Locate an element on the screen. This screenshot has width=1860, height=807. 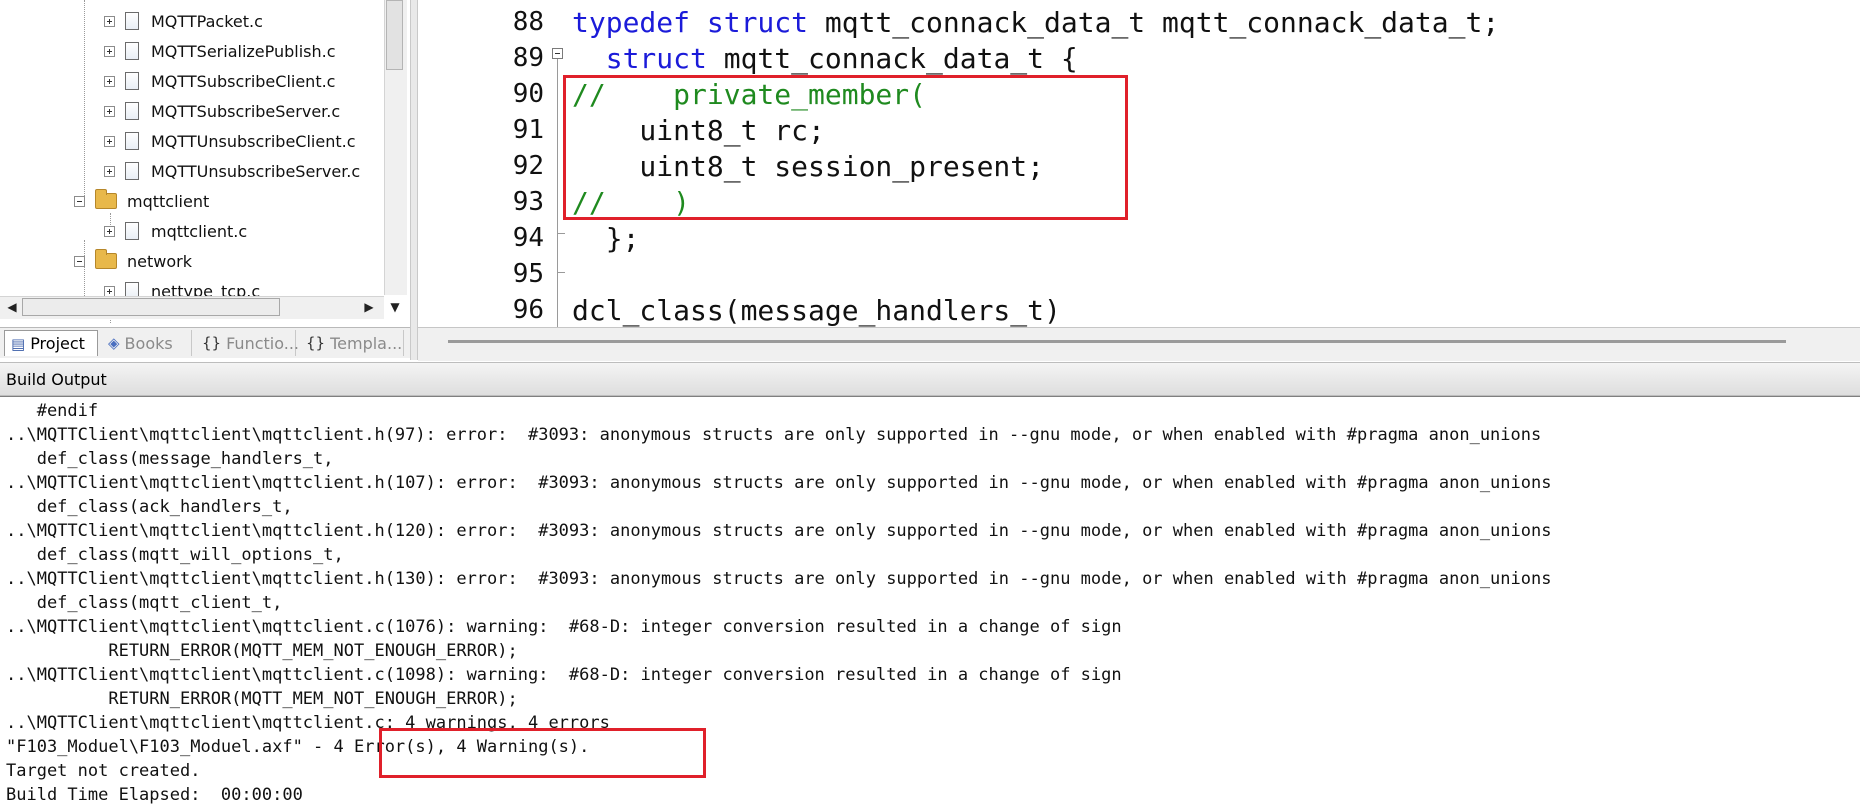
tree-vertical-scroll-thumb is located at coordinates (394, 35).